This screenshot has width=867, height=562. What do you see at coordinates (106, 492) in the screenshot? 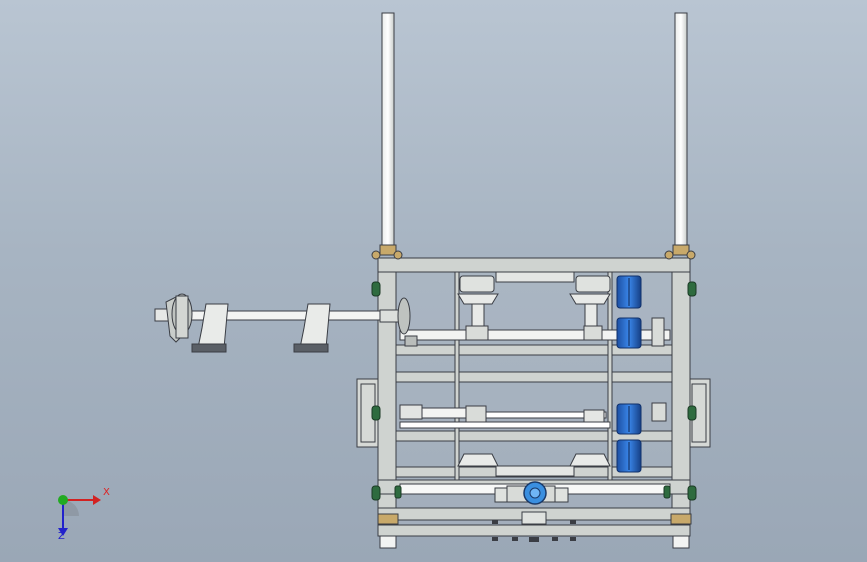
I see `x-axis-label: X` at bounding box center [106, 492].